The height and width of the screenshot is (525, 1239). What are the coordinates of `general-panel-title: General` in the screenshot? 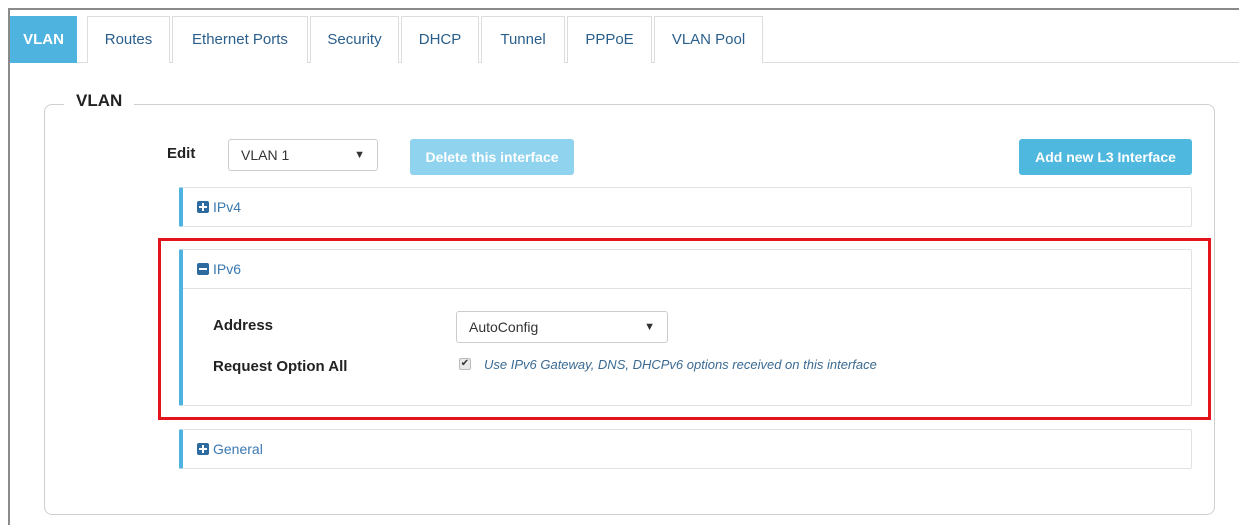 It's located at (238, 449).